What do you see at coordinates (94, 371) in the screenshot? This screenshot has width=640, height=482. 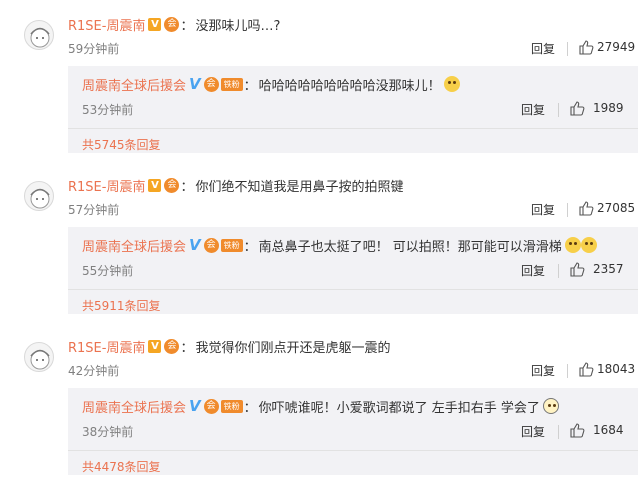 I see `comment-time: 42分钟前` at bounding box center [94, 371].